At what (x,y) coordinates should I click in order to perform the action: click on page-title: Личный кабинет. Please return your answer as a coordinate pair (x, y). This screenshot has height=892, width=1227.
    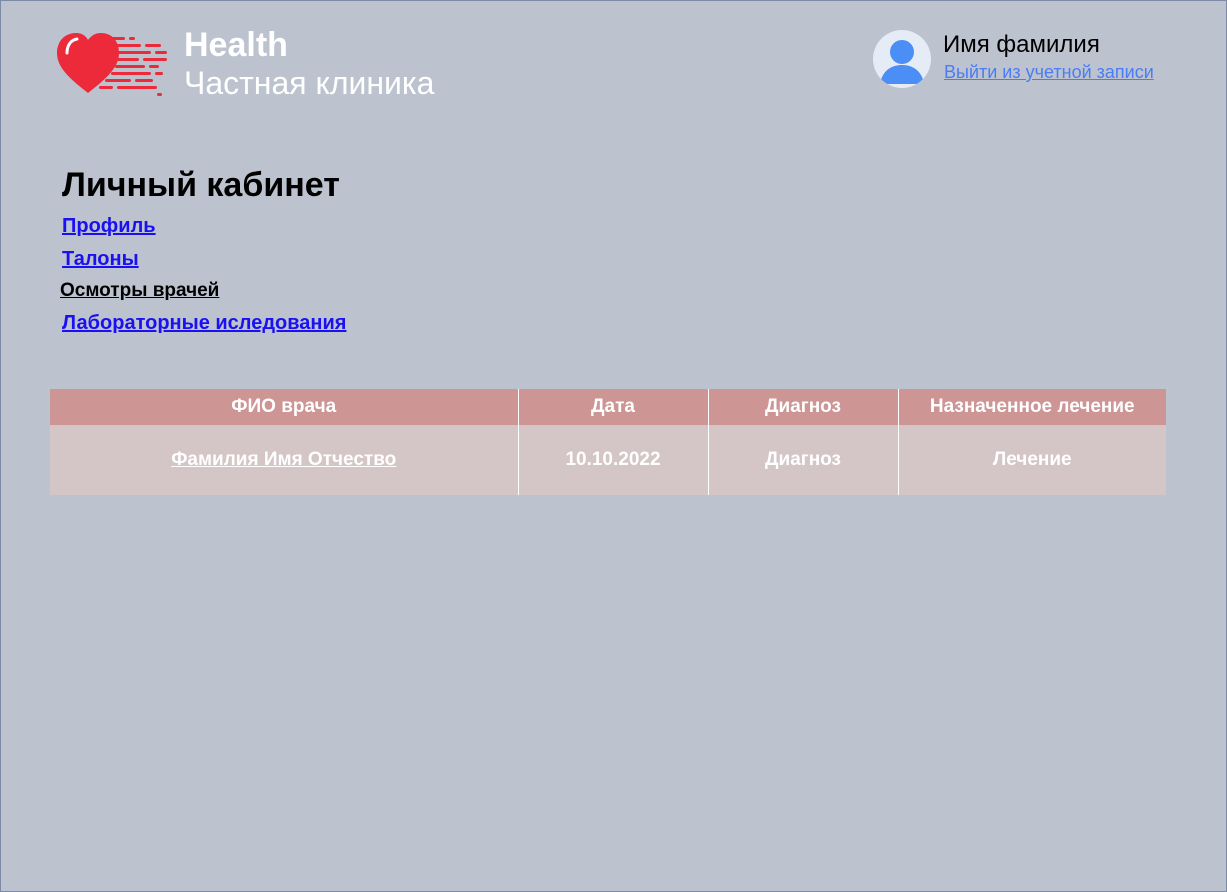
    Looking at the image, I should click on (201, 185).